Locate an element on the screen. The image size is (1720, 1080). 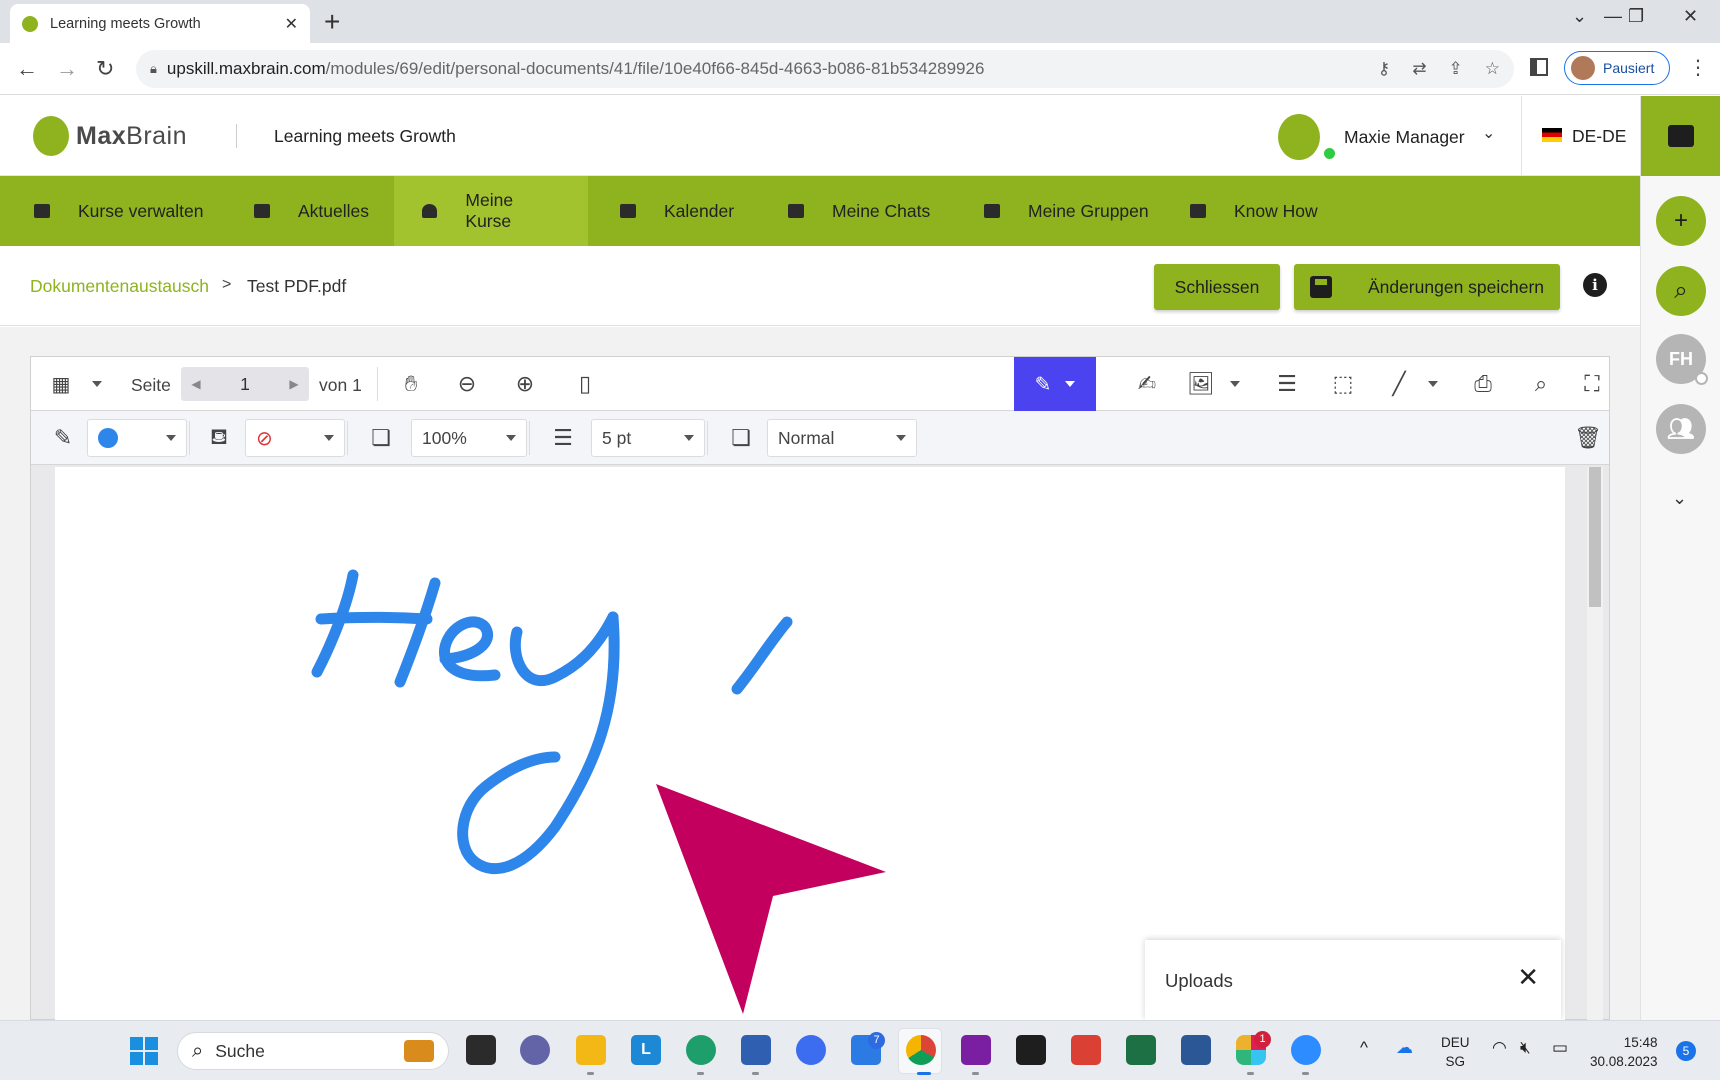
nav-item-meine-gruppen: Meine Gruppen is located at coordinates (1066, 211).